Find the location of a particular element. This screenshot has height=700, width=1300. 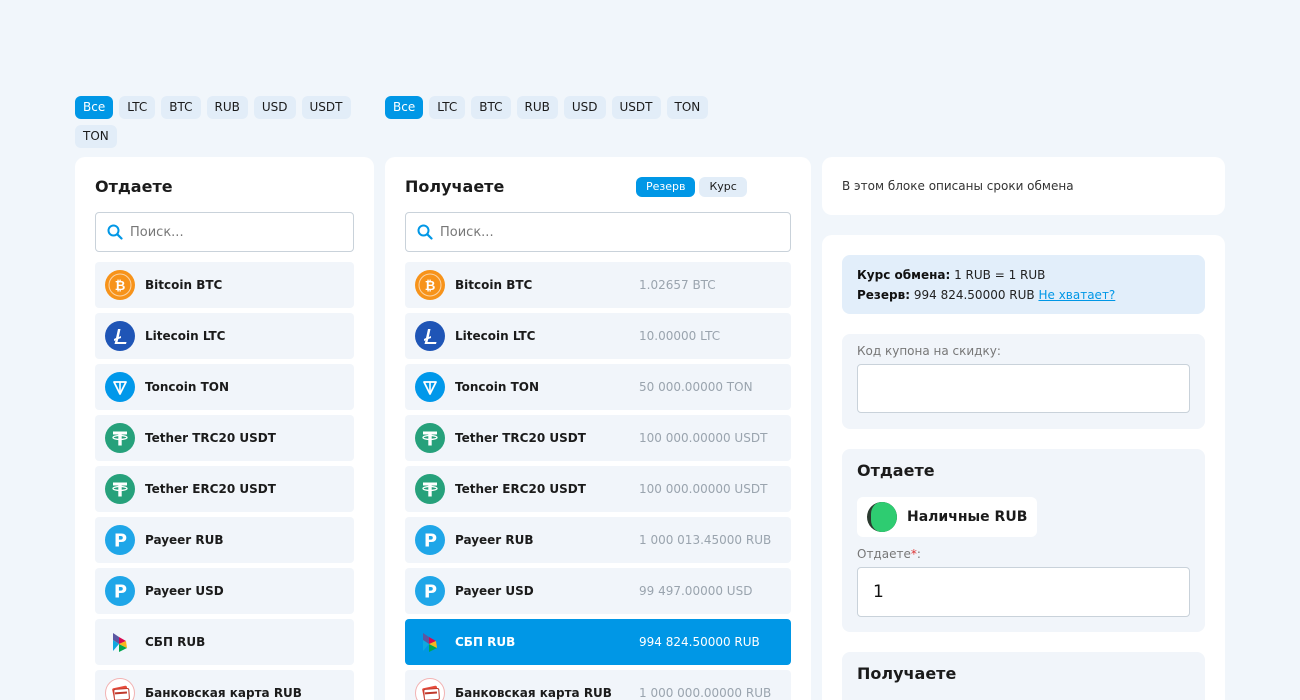

give-filter-usd: USD is located at coordinates (274, 107).